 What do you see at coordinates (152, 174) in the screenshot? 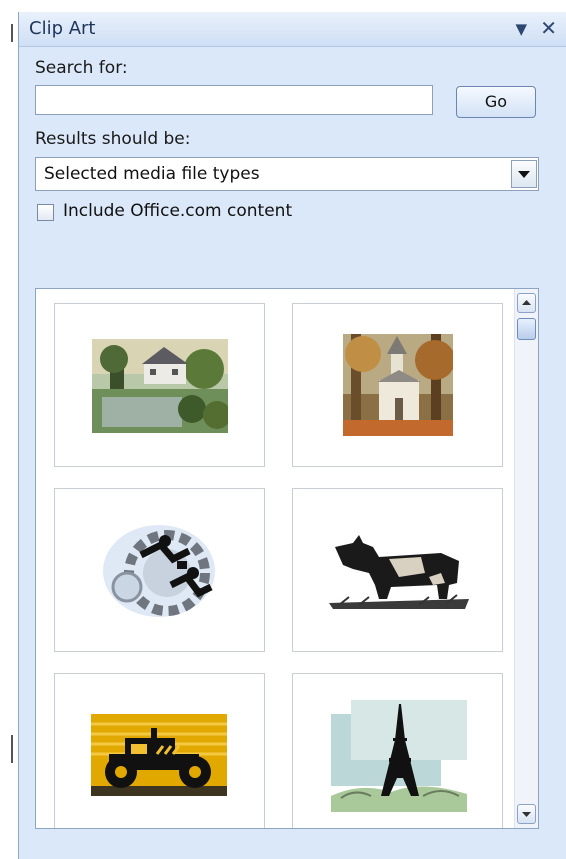
I see `media-type-value: Selected media file types` at bounding box center [152, 174].